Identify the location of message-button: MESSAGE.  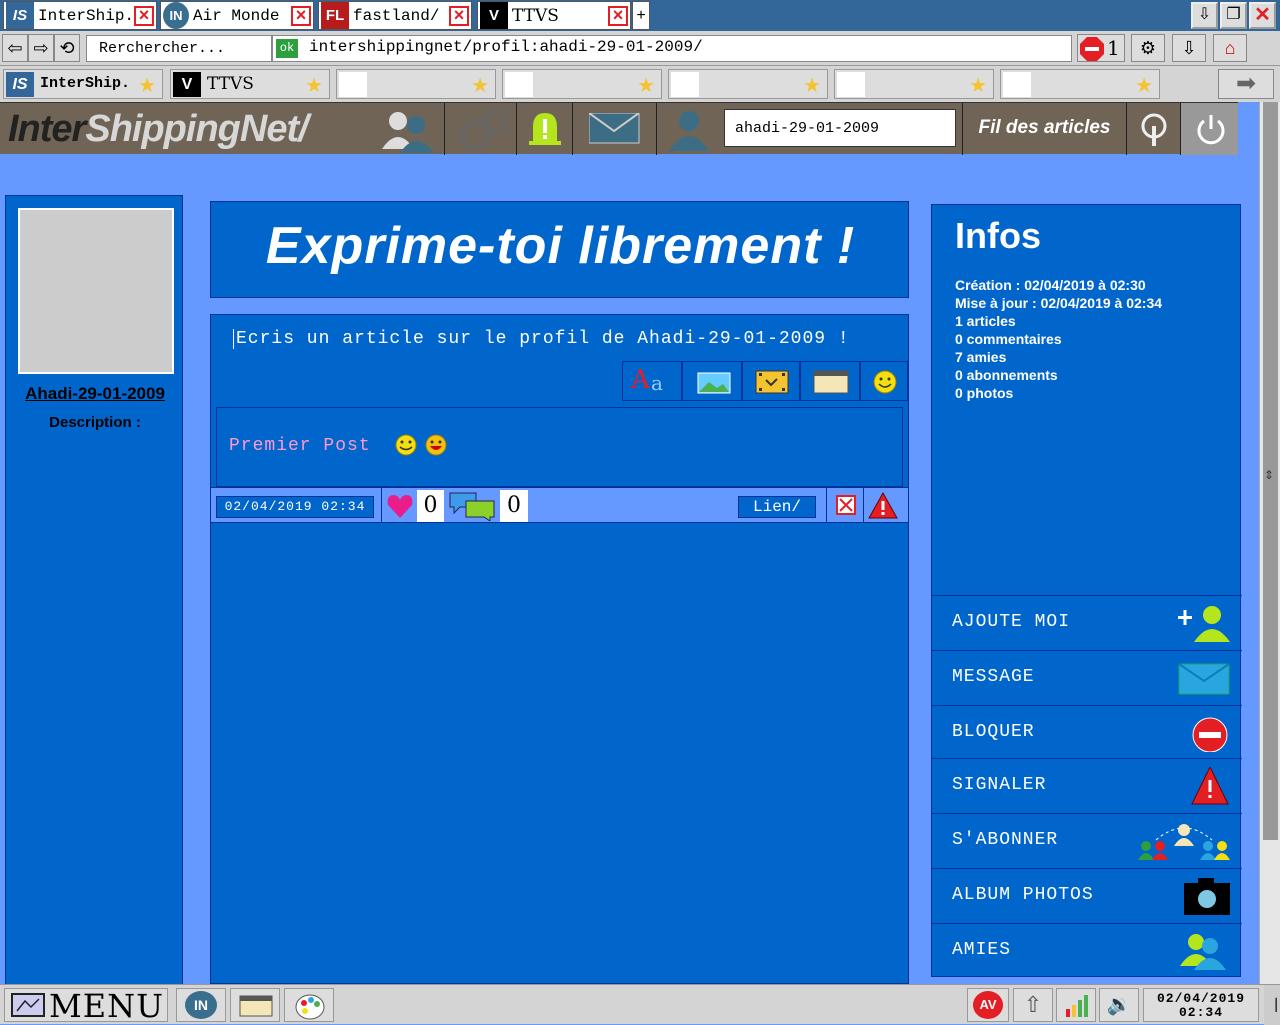
(1087, 677).